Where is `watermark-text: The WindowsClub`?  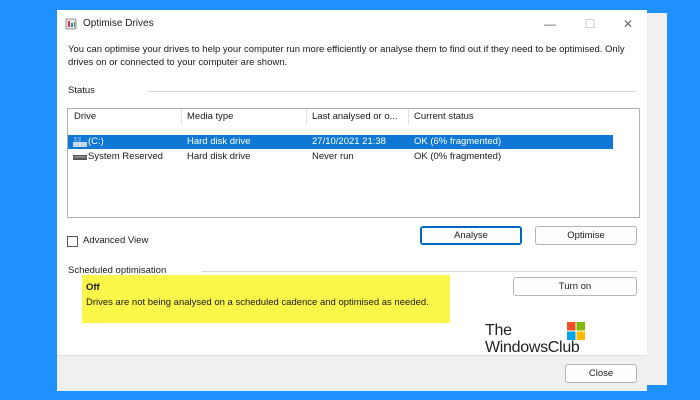
watermark-text: The WindowsClub is located at coordinates (532, 339).